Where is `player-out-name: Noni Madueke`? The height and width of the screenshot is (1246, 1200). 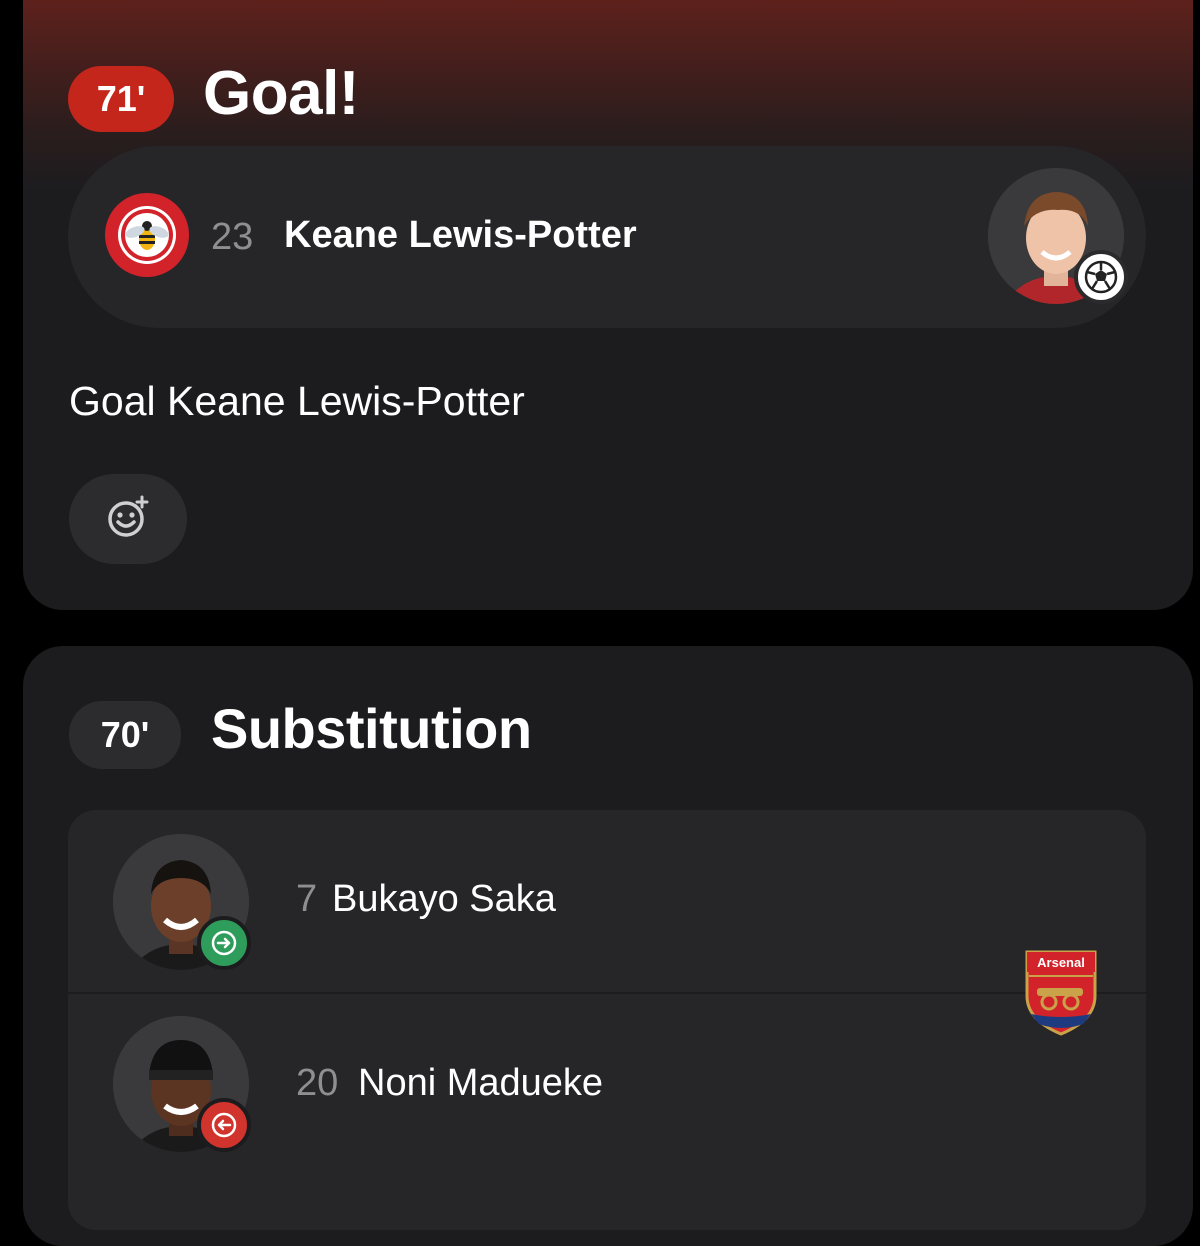
player-out-name: Noni Madueke is located at coordinates (480, 1083).